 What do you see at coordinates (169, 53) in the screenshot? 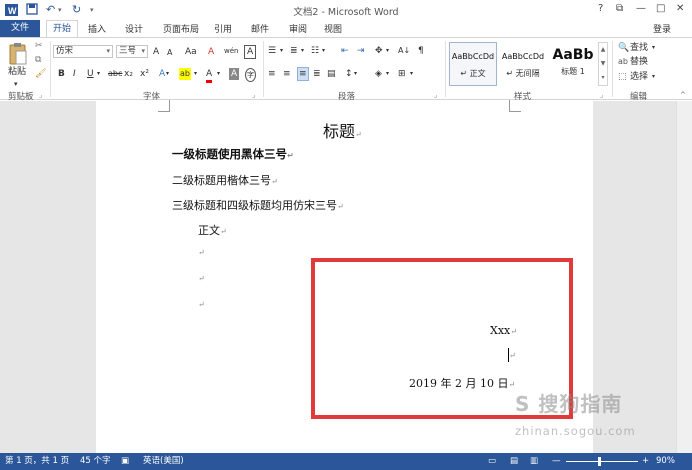
I see `shrink-font-icon: A` at bounding box center [169, 53].